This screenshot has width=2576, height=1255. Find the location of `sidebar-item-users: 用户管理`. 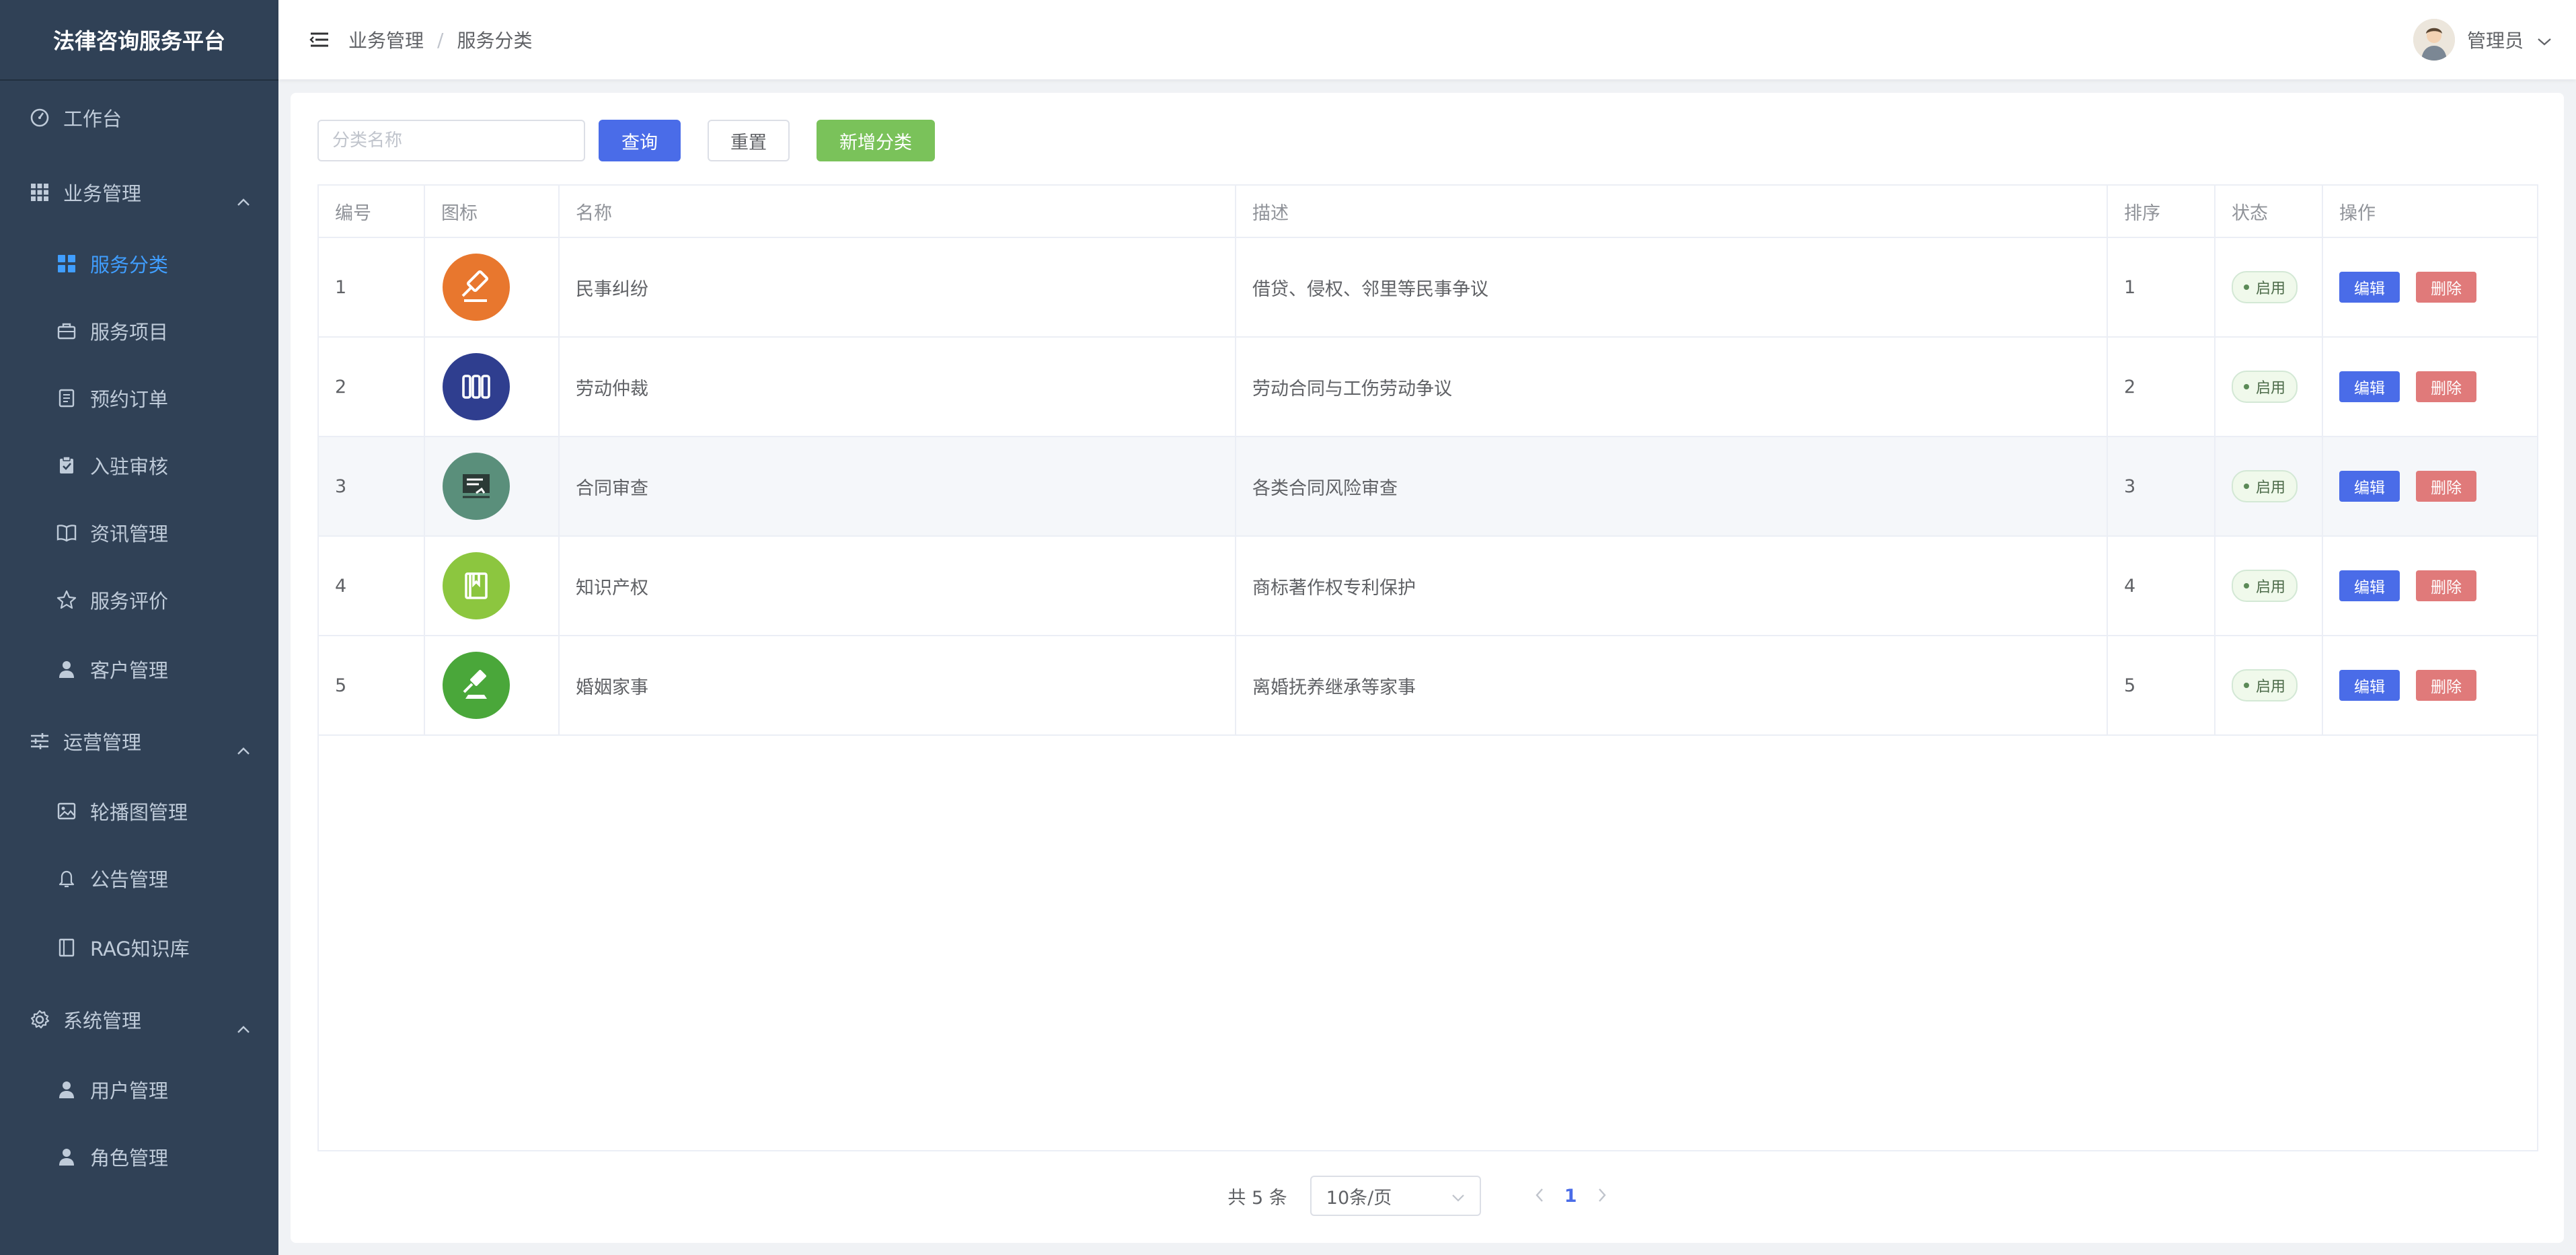

sidebar-item-users: 用户管理 is located at coordinates (139, 1089).